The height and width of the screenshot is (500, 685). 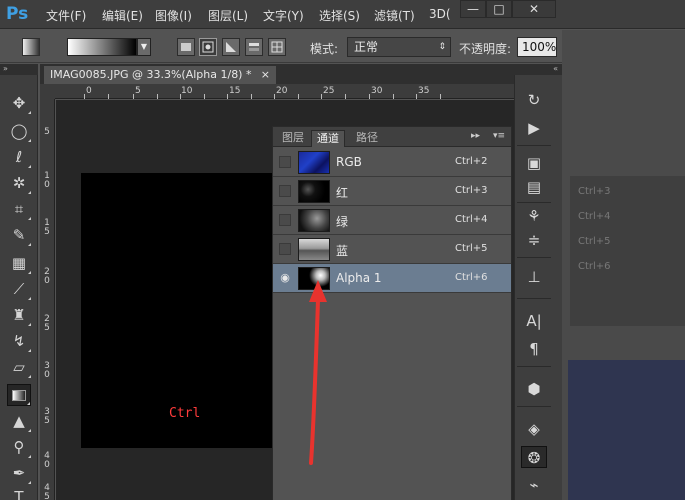 I want to click on minimize-button: —, so click(x=473, y=9).